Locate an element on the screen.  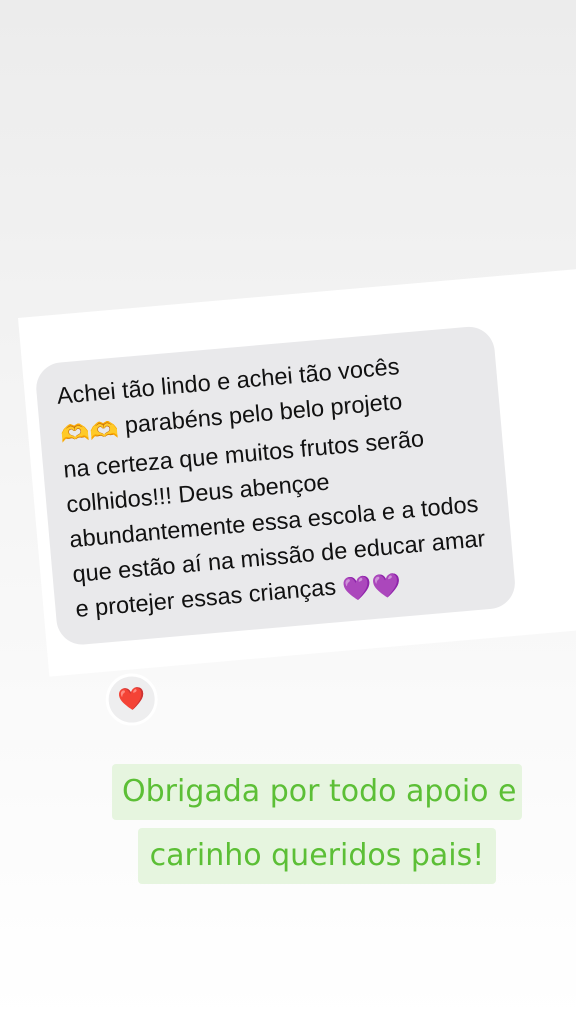
caption-line-2: carinho queridos pais! is located at coordinates (317, 856).